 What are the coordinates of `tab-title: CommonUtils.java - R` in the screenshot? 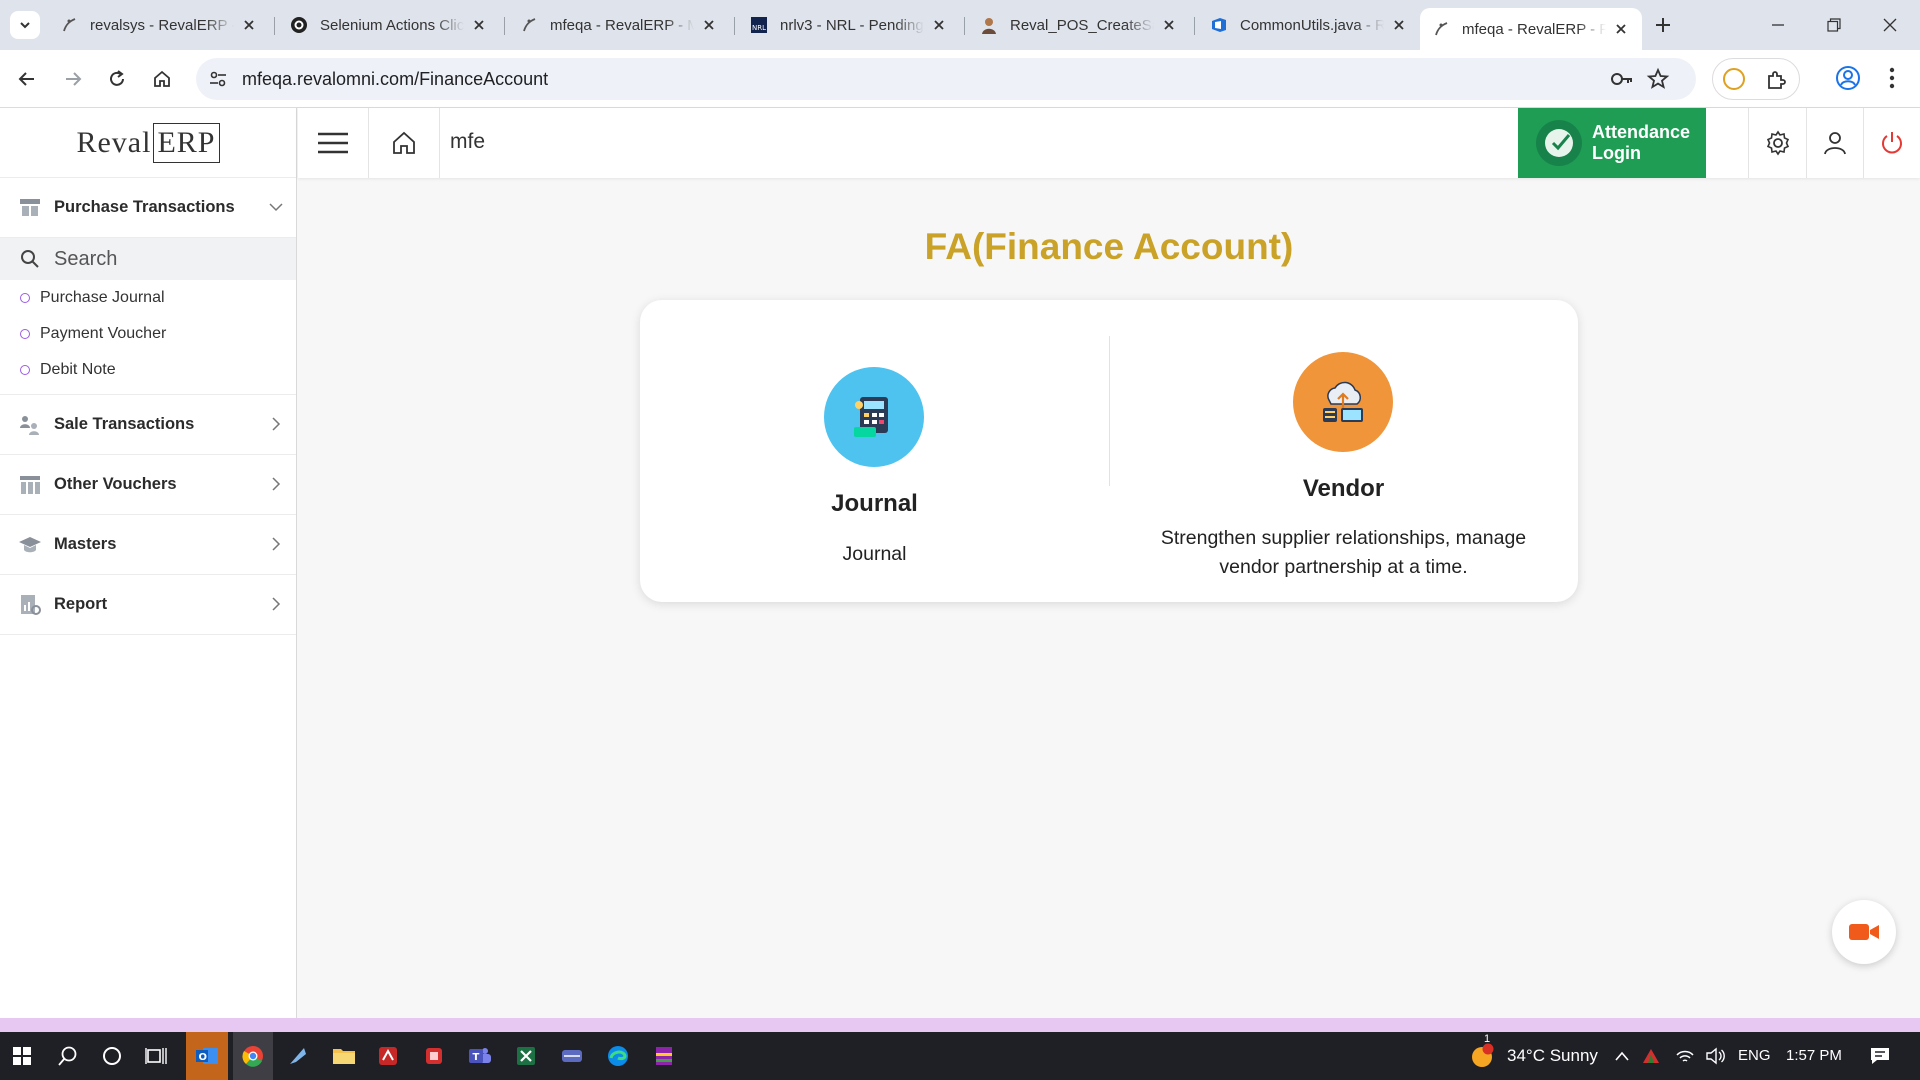 It's located at (1312, 25).